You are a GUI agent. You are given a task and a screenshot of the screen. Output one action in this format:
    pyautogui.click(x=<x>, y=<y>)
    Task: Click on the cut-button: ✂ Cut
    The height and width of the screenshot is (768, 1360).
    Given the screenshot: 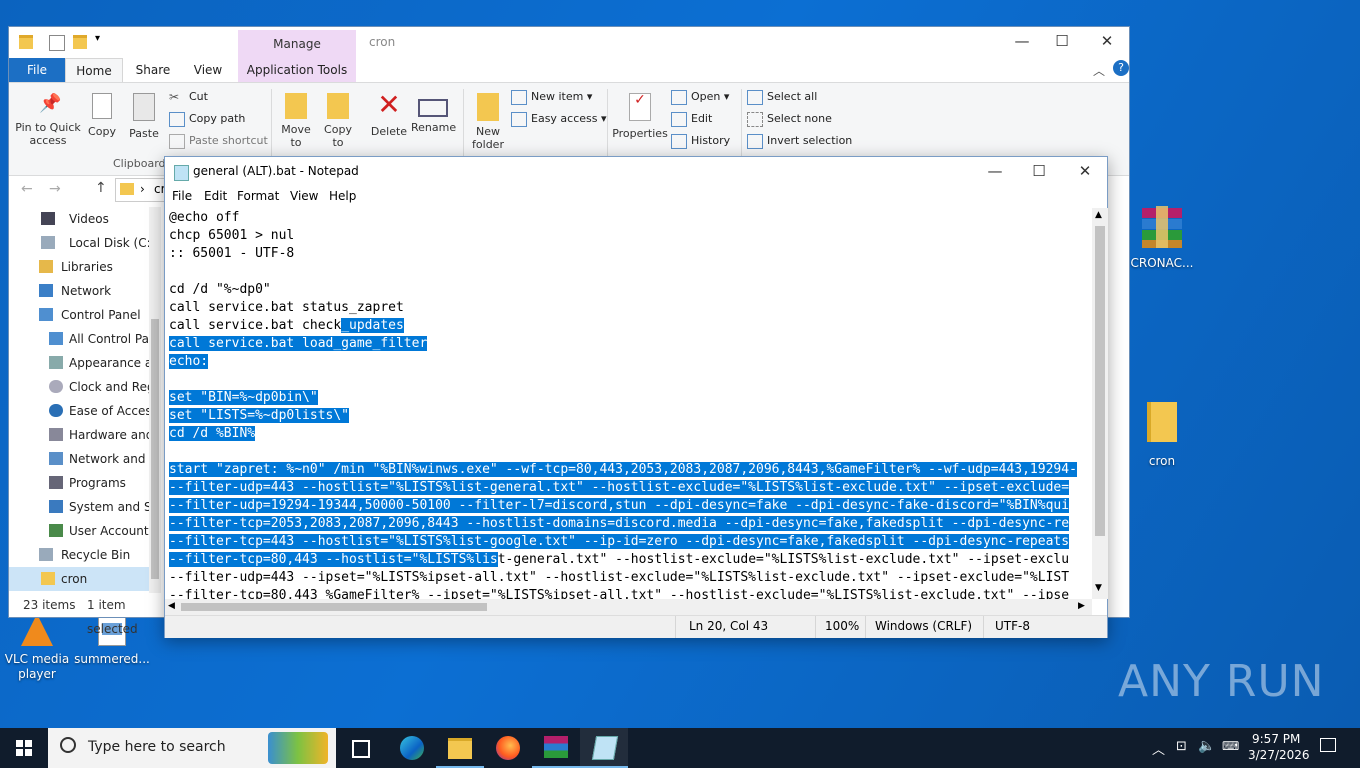 What is the action you would take?
    pyautogui.click(x=188, y=97)
    